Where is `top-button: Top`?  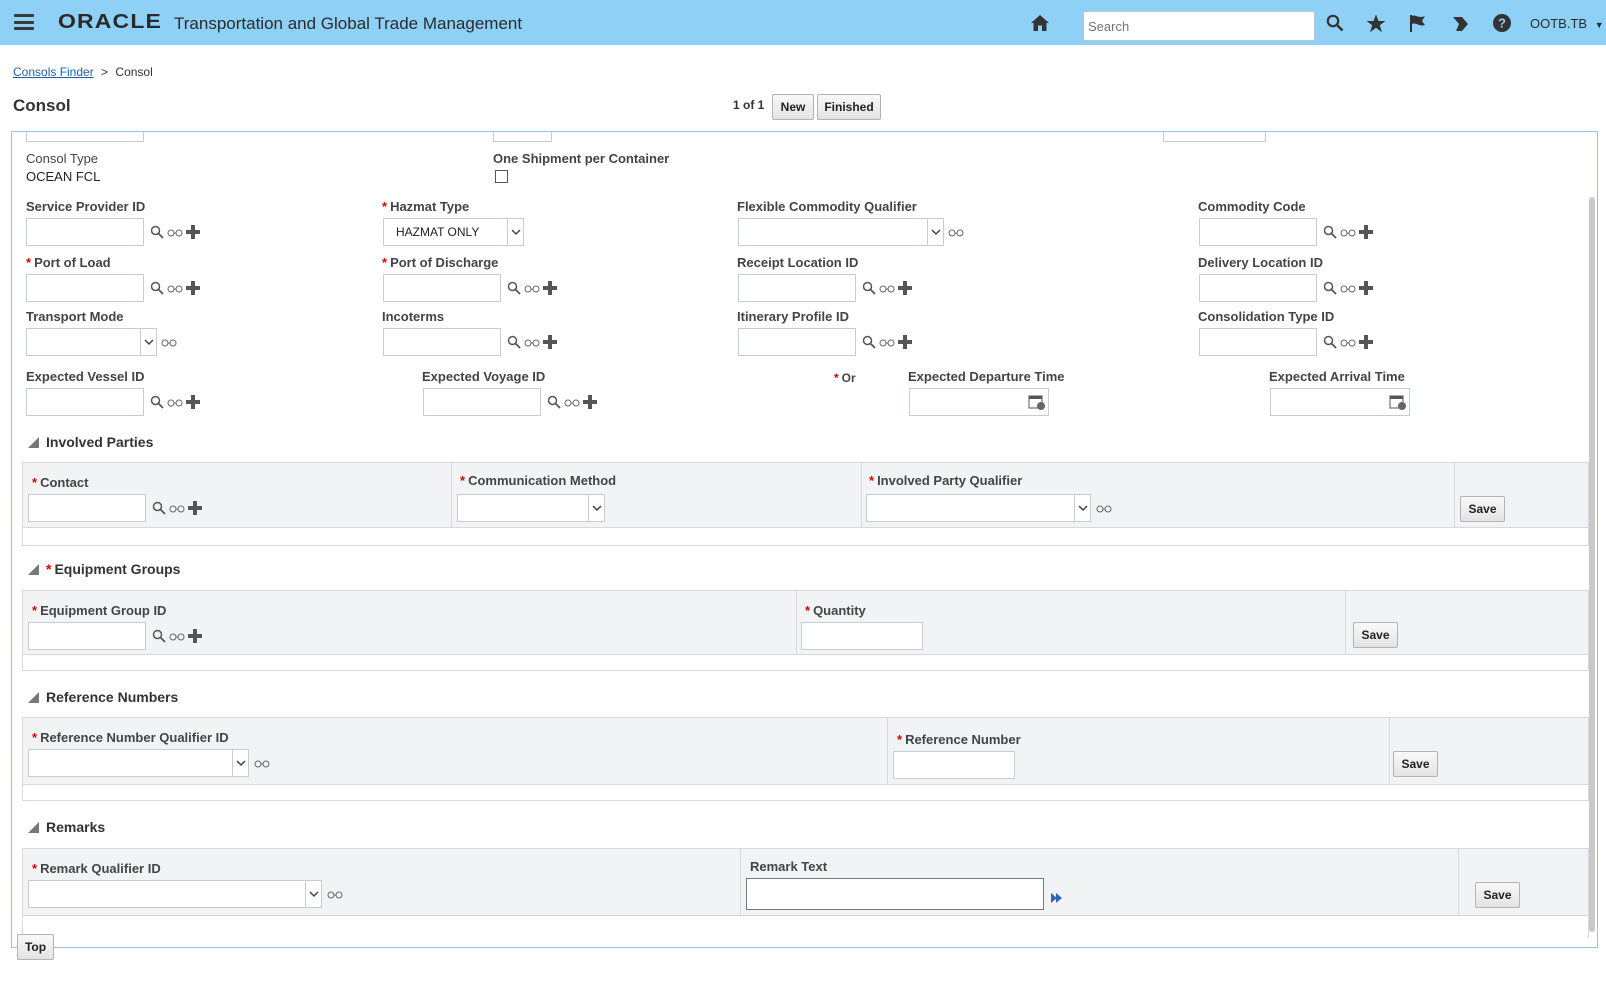
top-button: Top is located at coordinates (35, 947).